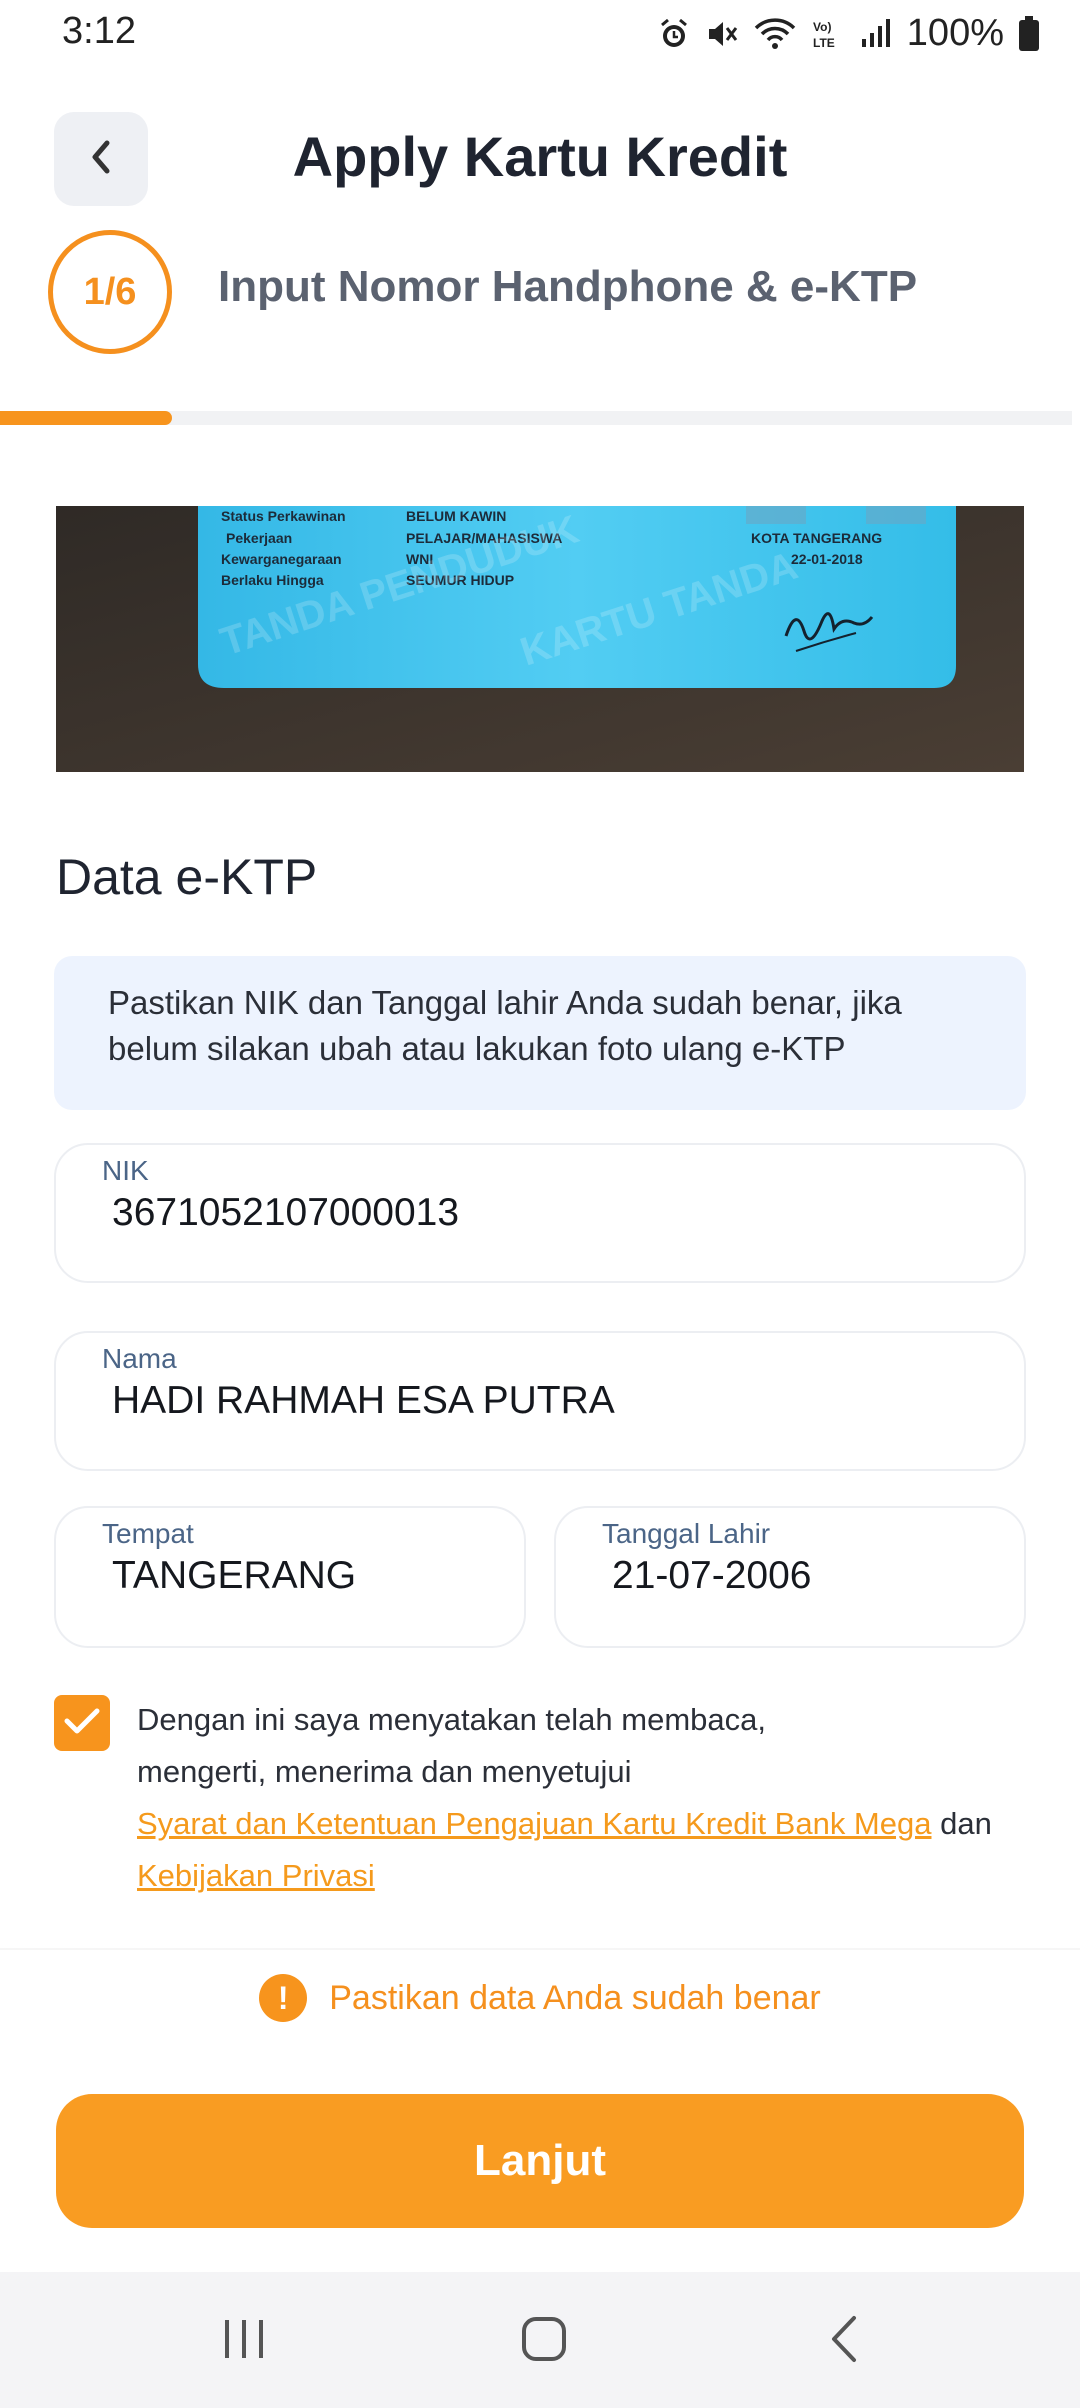 This screenshot has height=2408, width=1080. I want to click on status-bar: 3:12 Vo) LTE 100%, so click(540, 35).